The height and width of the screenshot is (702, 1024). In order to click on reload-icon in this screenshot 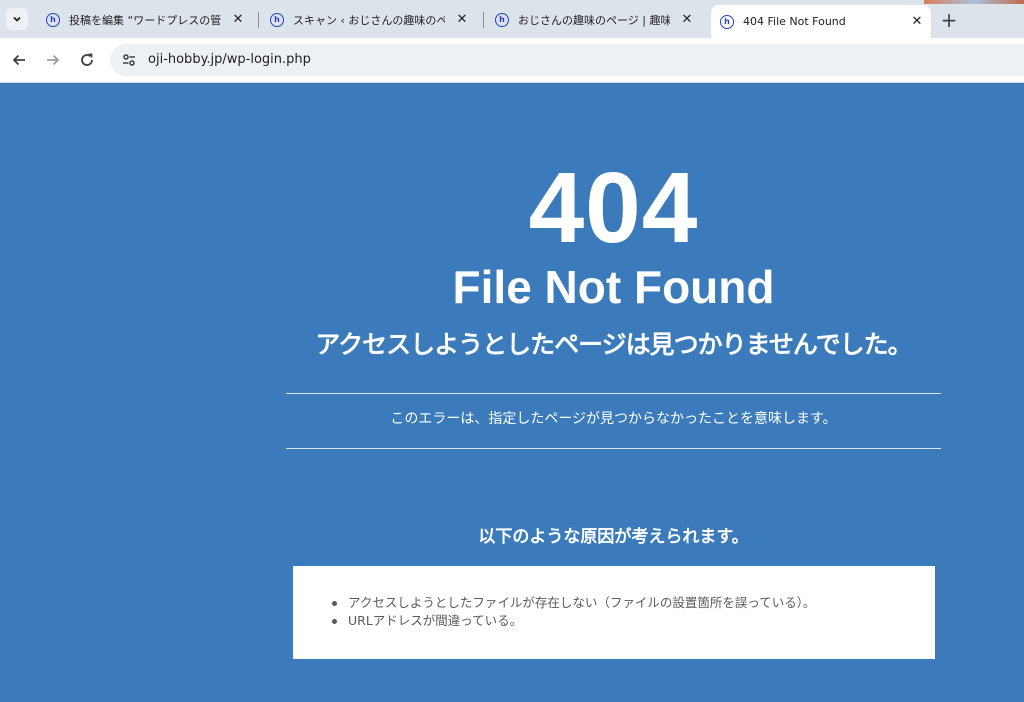, I will do `click(87, 59)`.